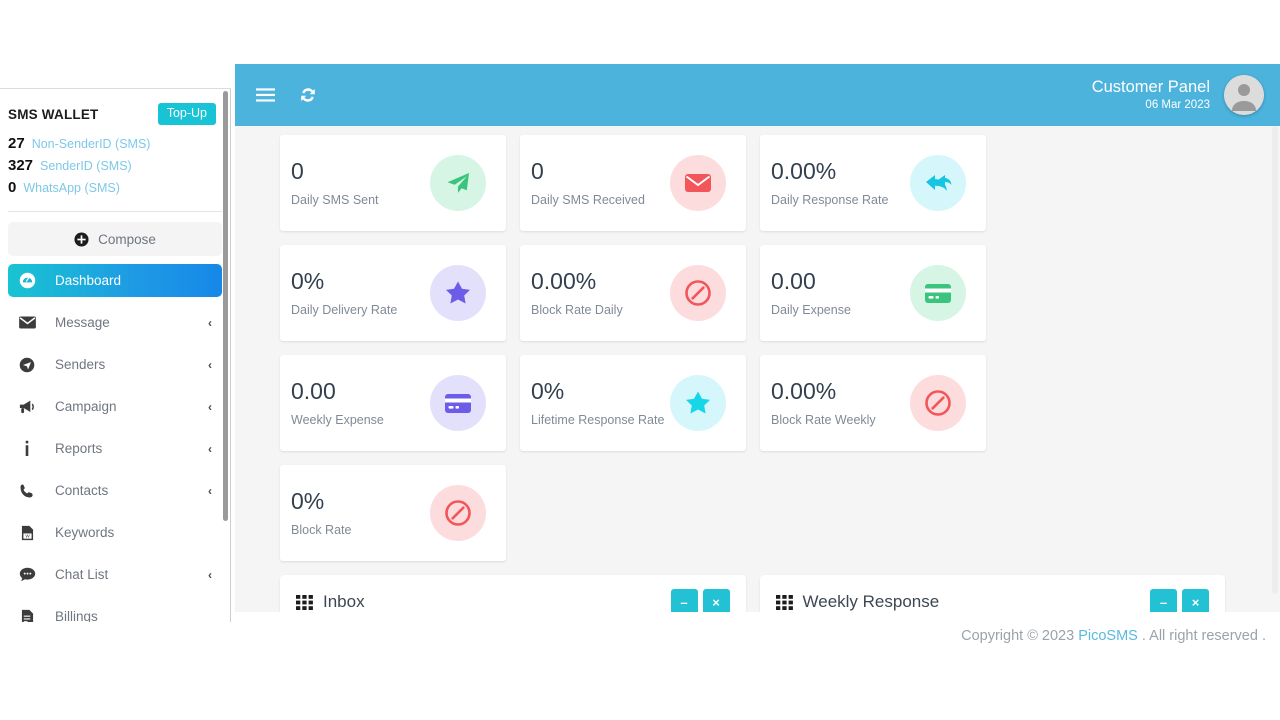  What do you see at coordinates (1108, 636) in the screenshot?
I see `picosms-link: PicoSMS` at bounding box center [1108, 636].